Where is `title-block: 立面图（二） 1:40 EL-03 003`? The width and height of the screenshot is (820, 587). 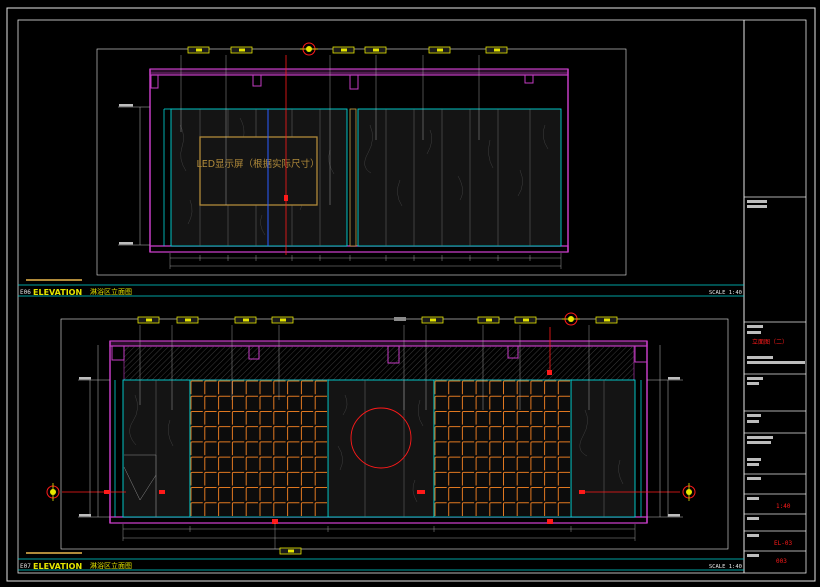
title-block: 立面图（二） 1:40 EL-03 003 is located at coordinates (774, 296).